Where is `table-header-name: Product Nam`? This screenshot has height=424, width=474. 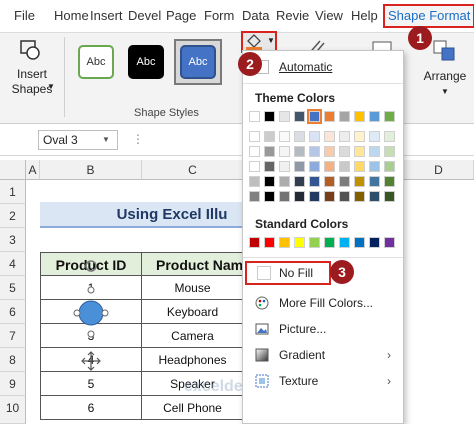 table-header-name: Product Nam is located at coordinates (193, 264).